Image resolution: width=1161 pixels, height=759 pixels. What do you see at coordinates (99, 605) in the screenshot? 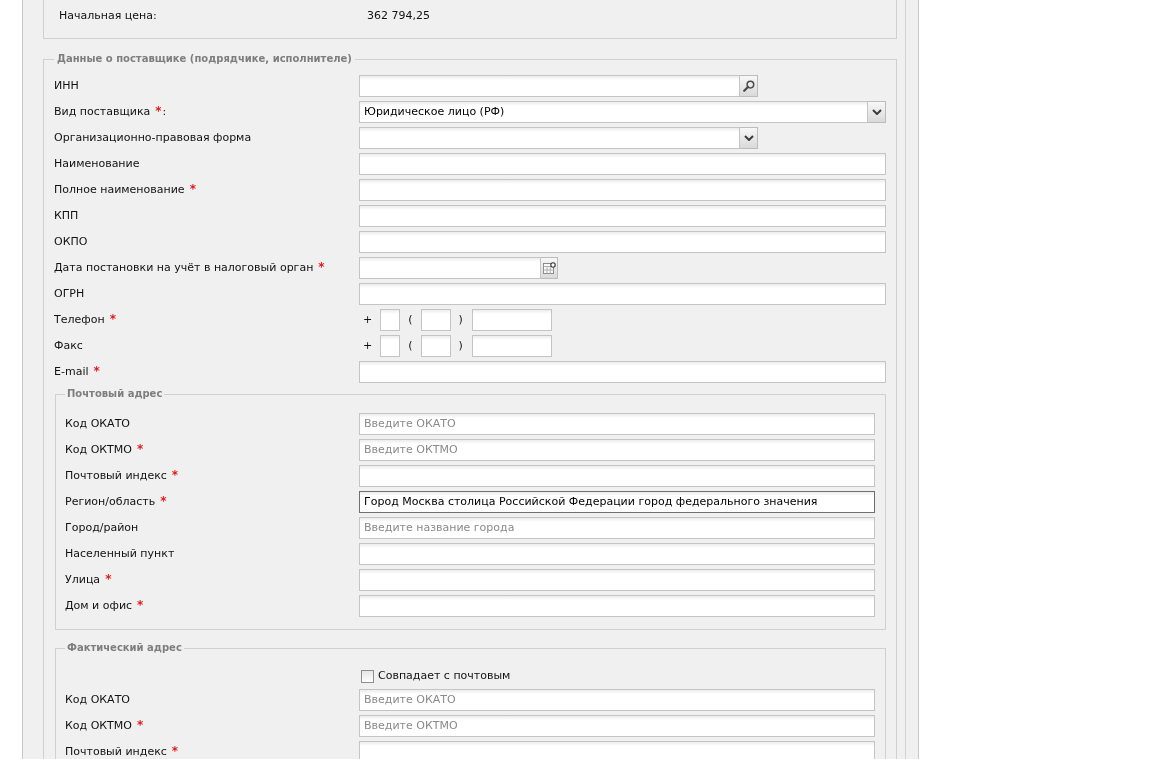
I see `field-label: Дом и офис` at bounding box center [99, 605].